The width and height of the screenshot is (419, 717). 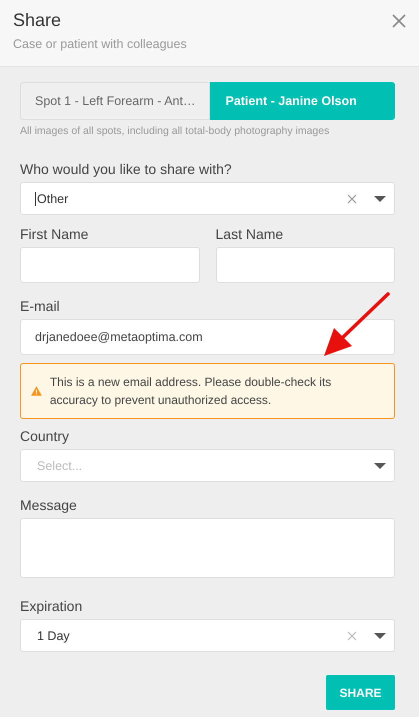 I want to click on field-label: Last Name, so click(x=250, y=234).